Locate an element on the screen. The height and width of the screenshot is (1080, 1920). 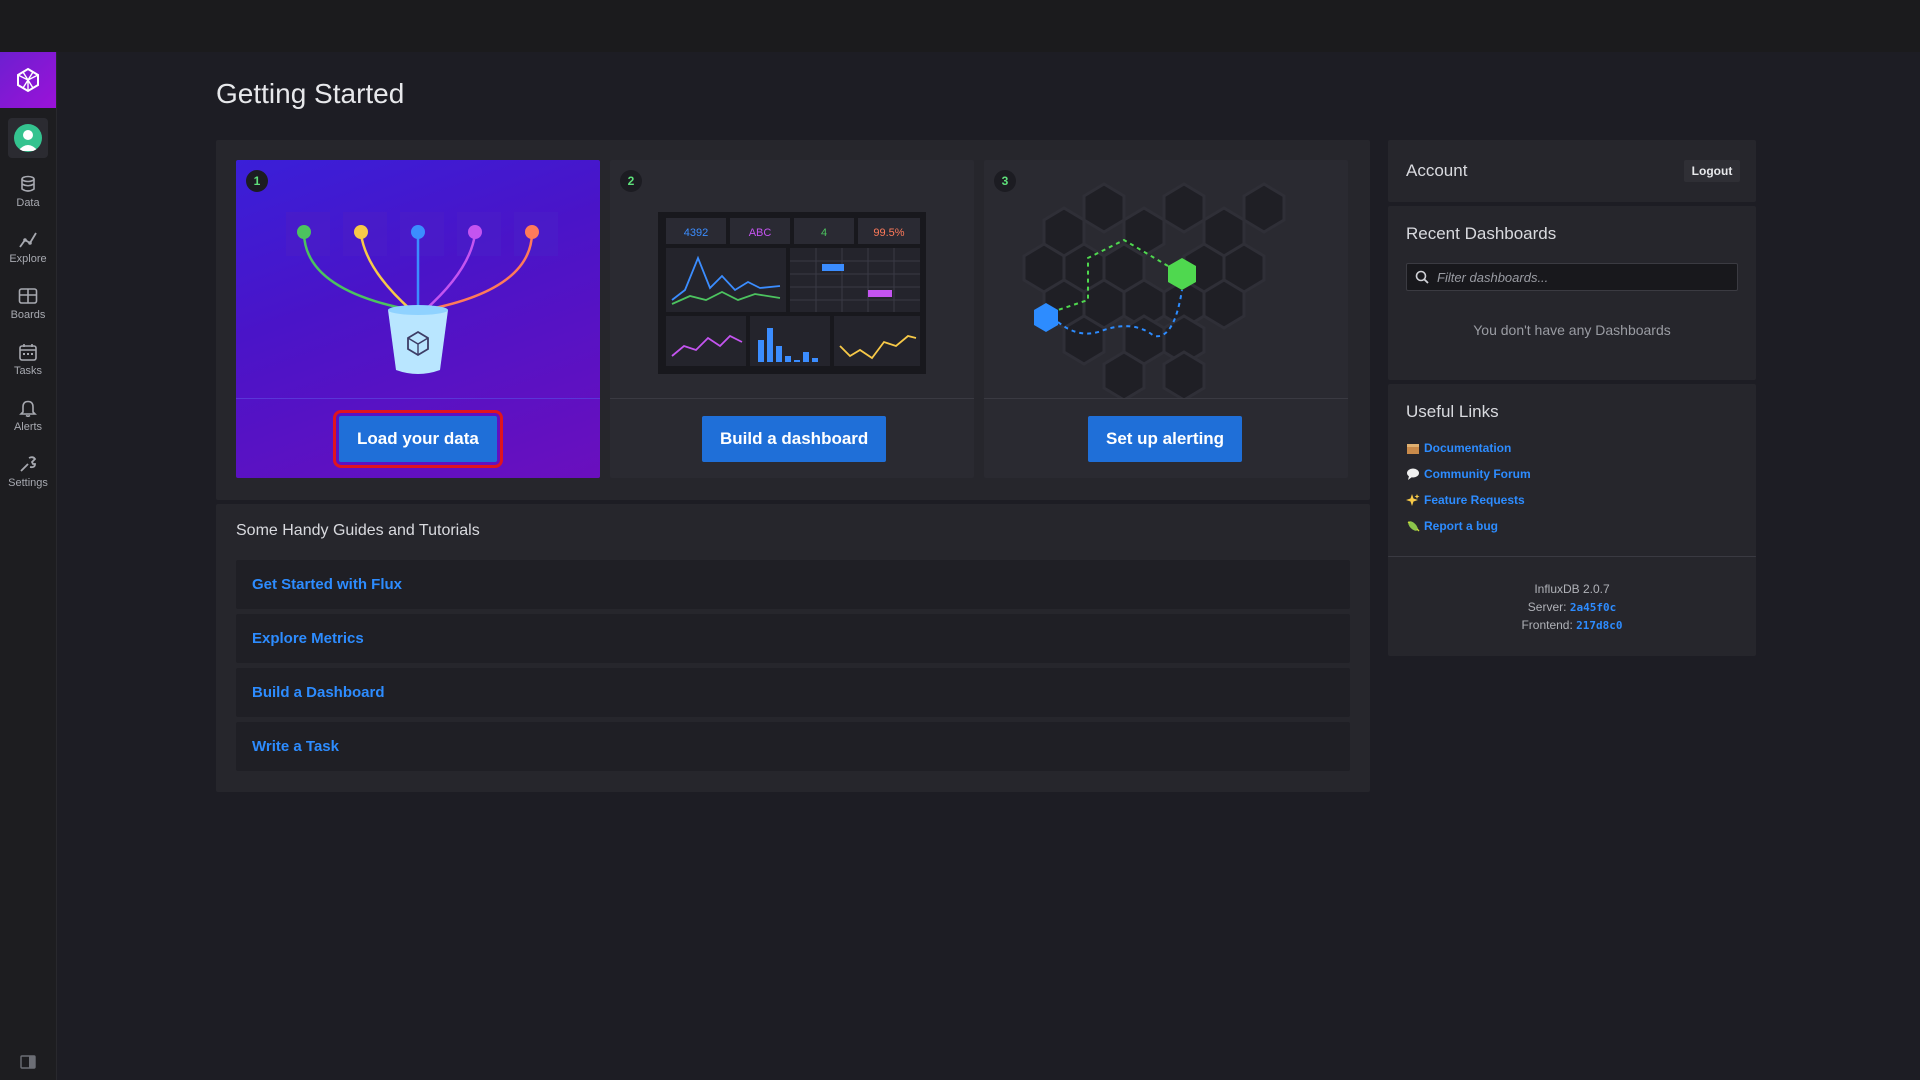
filter-dashboards-input is located at coordinates (1582, 277).